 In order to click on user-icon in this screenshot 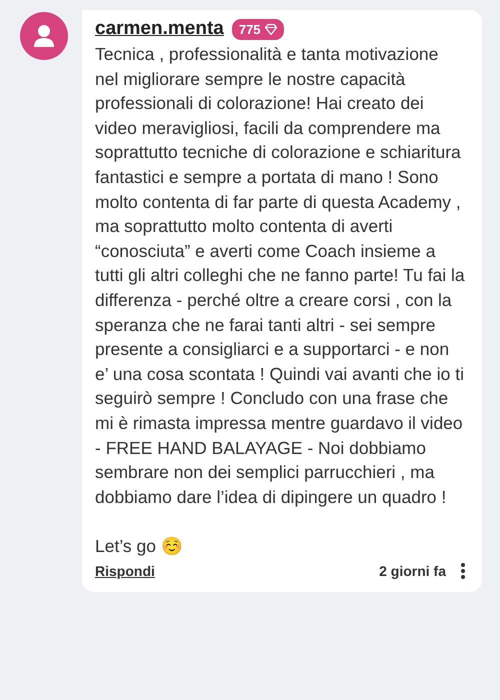, I will do `click(44, 36)`.